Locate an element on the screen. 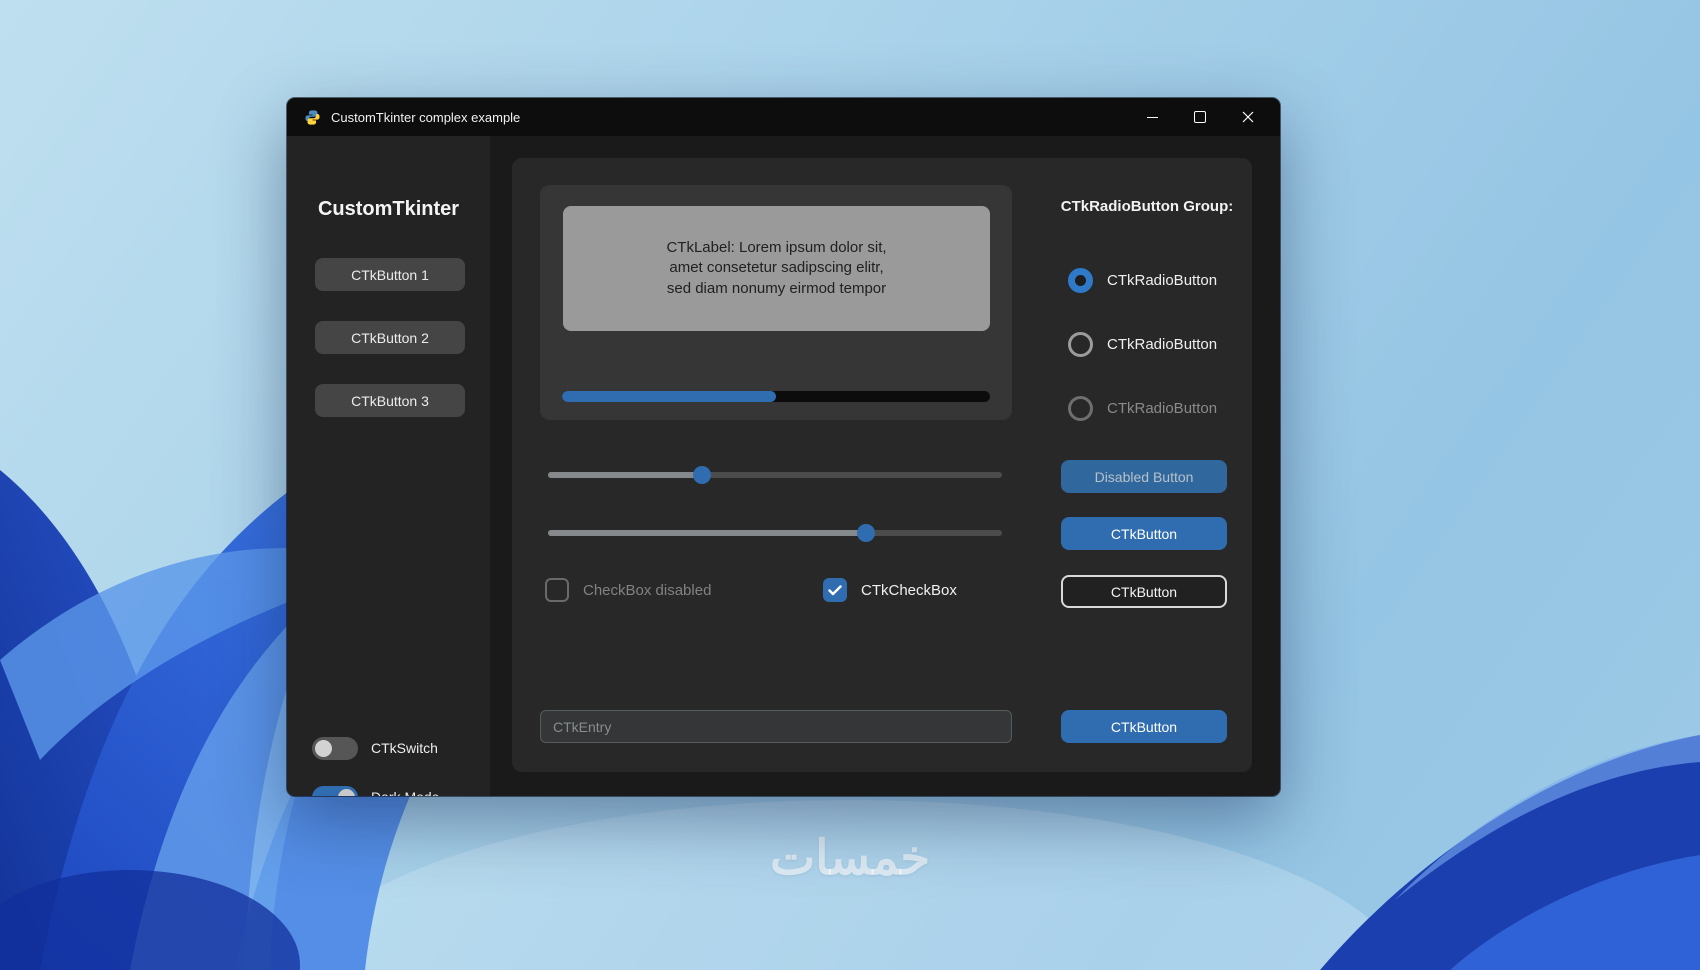  ctkcheckbox-label: CTkCheckBox is located at coordinates (909, 590).